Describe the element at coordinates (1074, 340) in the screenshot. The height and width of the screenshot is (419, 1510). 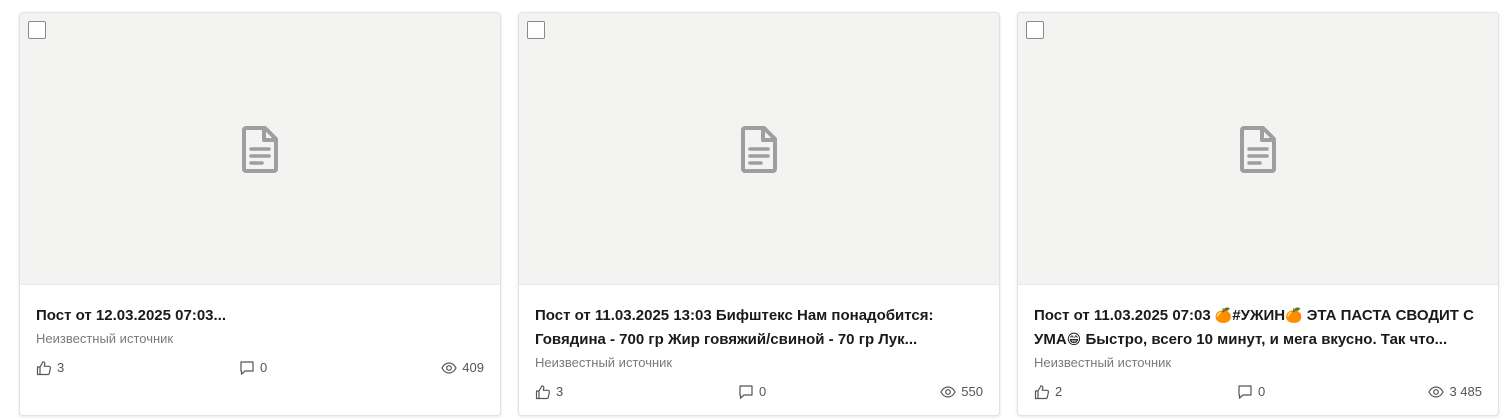
I see `grinning-emoji: 😁` at that location.